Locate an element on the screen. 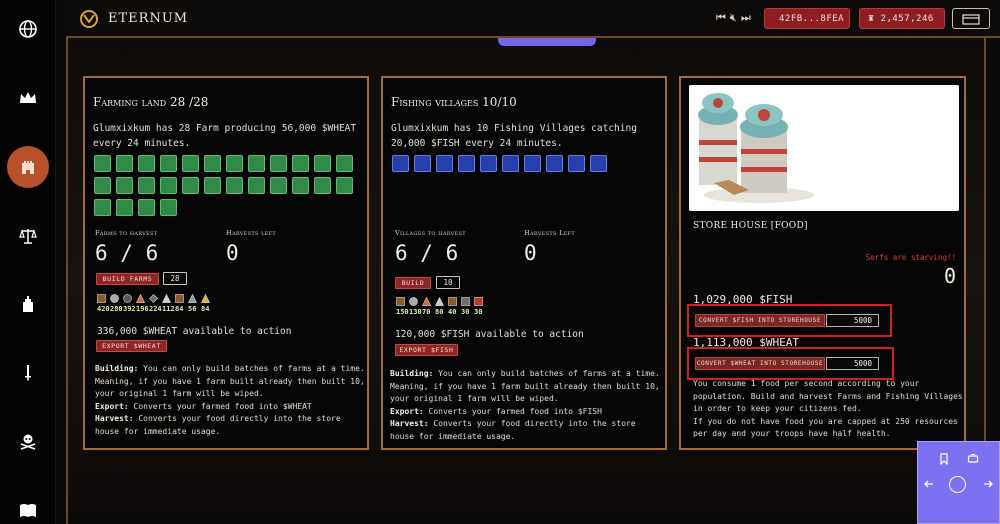 This screenshot has height=524, width=1000. build-villages-button: BUILD is located at coordinates (413, 283).